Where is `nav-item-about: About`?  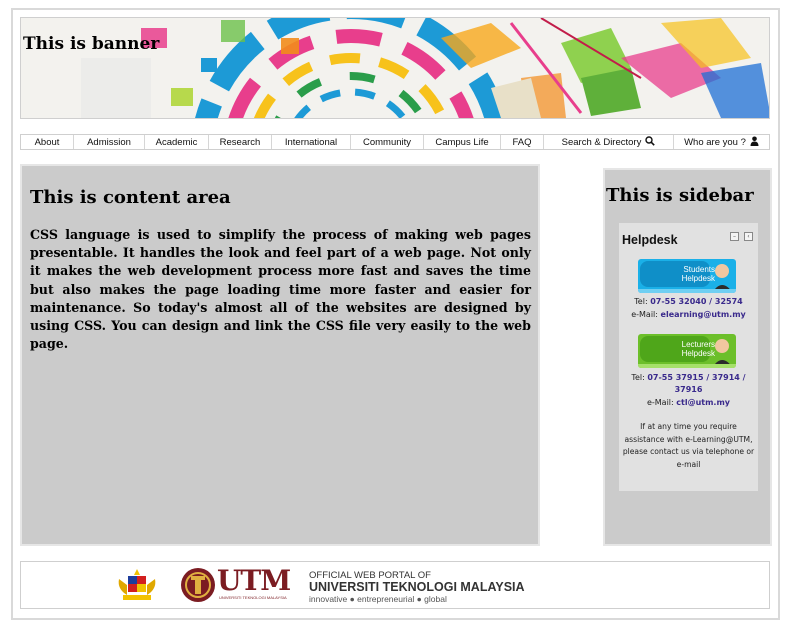 nav-item-about: About is located at coordinates (47, 142).